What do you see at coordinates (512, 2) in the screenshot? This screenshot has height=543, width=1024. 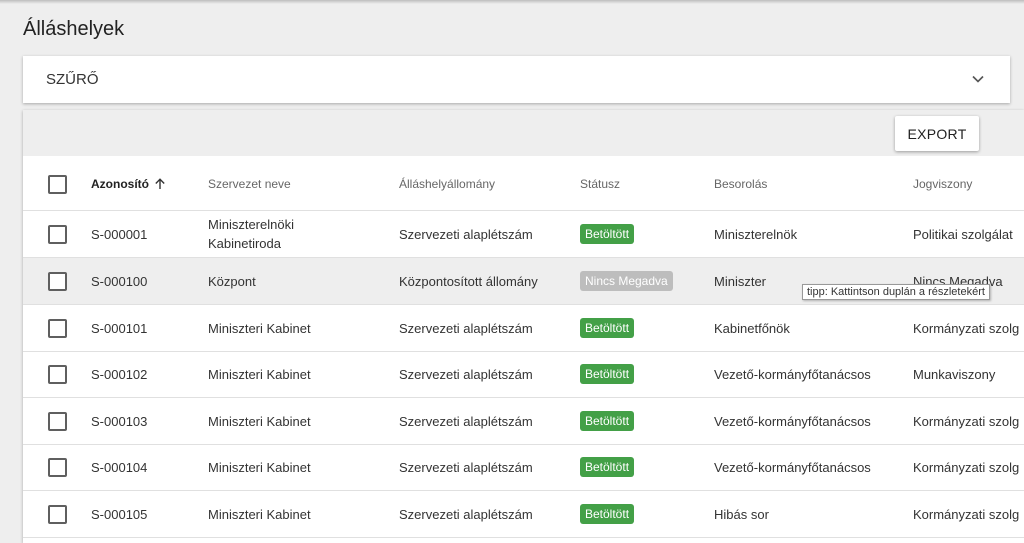 I see `top-shadow` at bounding box center [512, 2].